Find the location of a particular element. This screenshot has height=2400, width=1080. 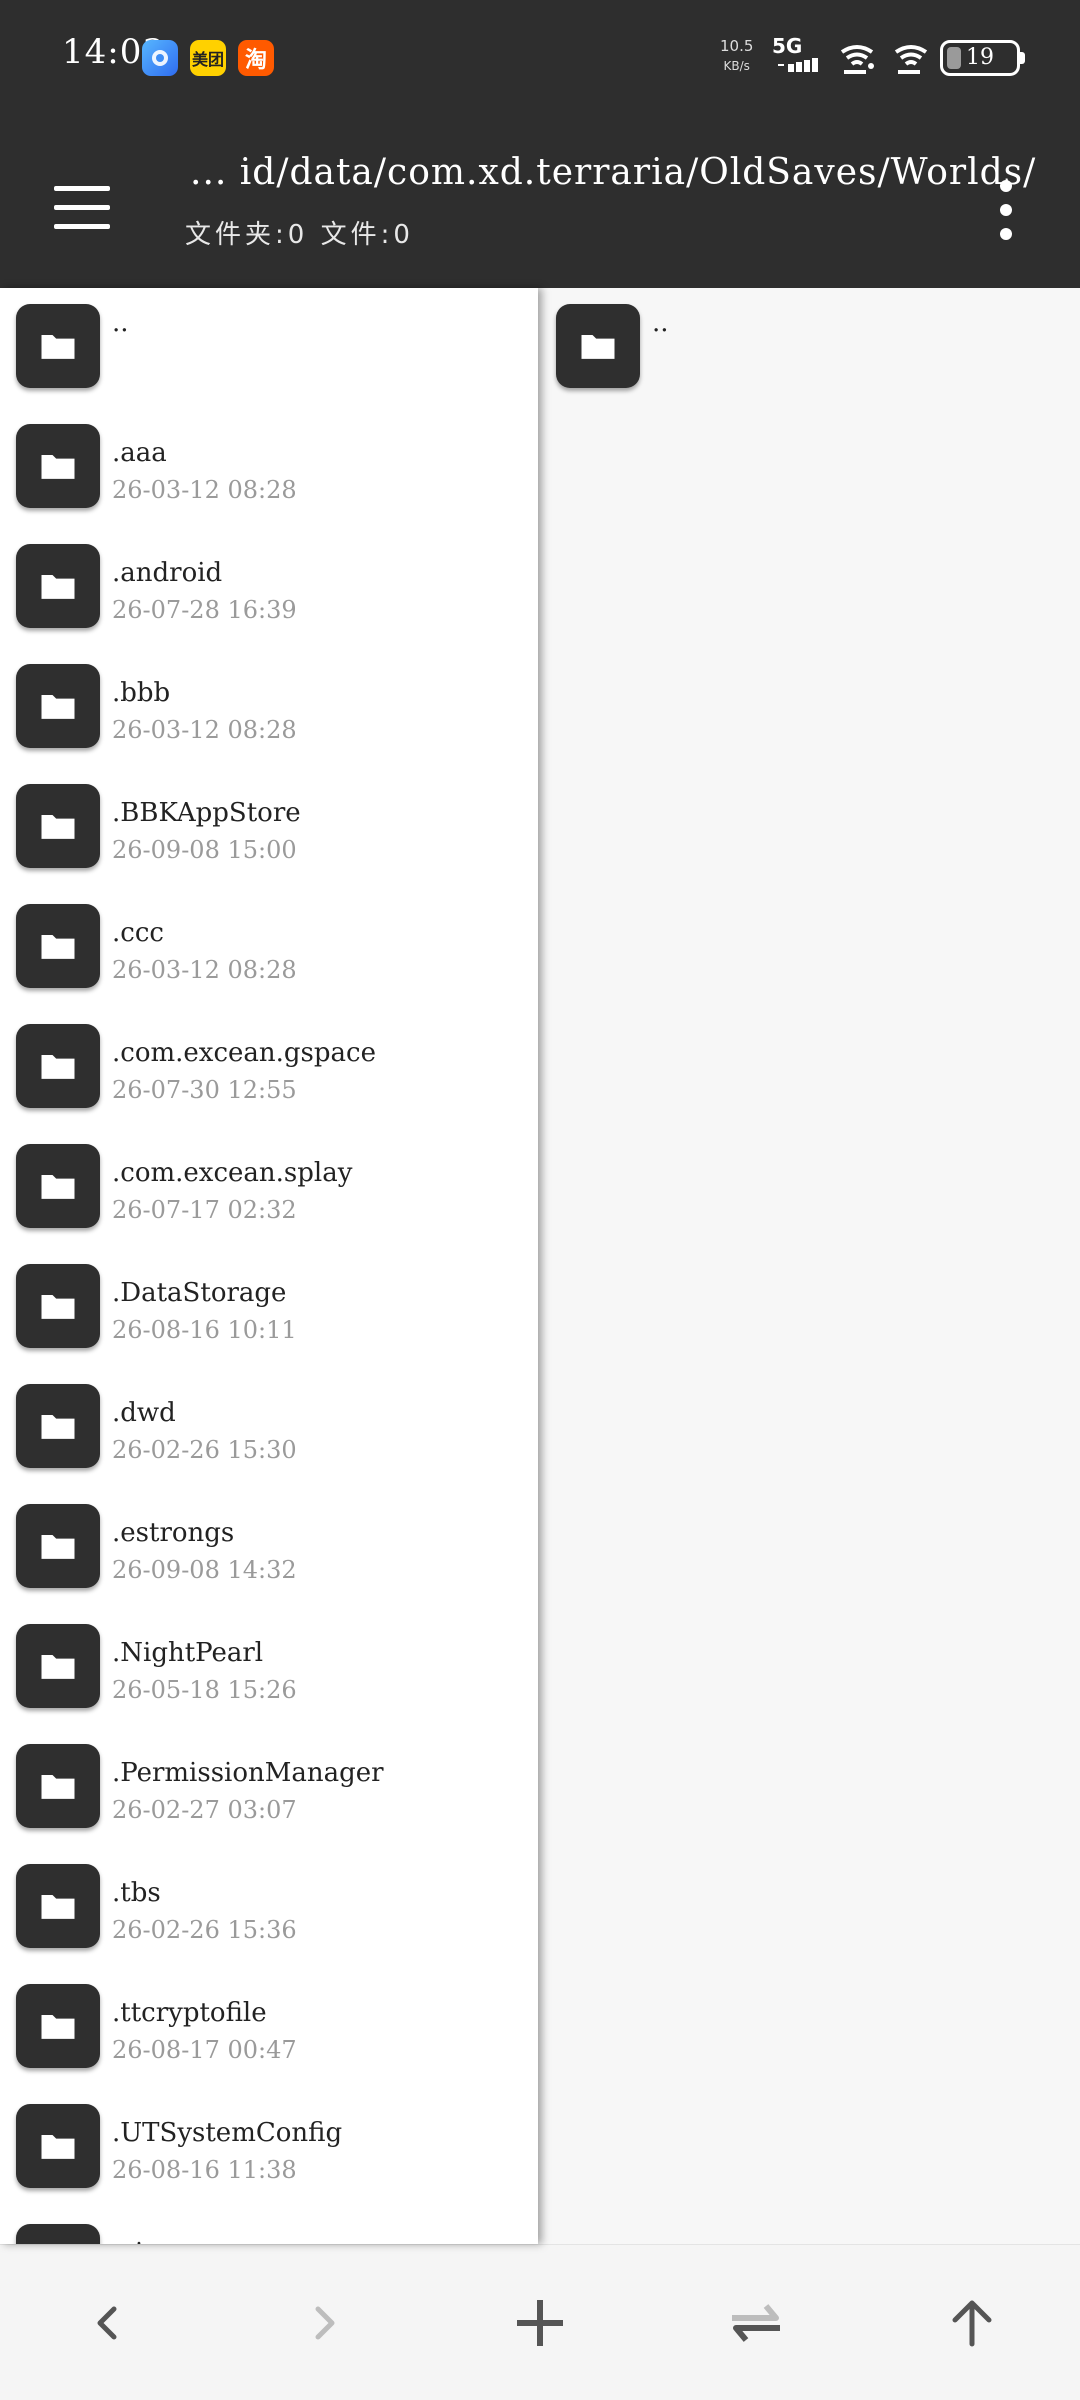

file-name: .dwd is located at coordinates (144, 1413).